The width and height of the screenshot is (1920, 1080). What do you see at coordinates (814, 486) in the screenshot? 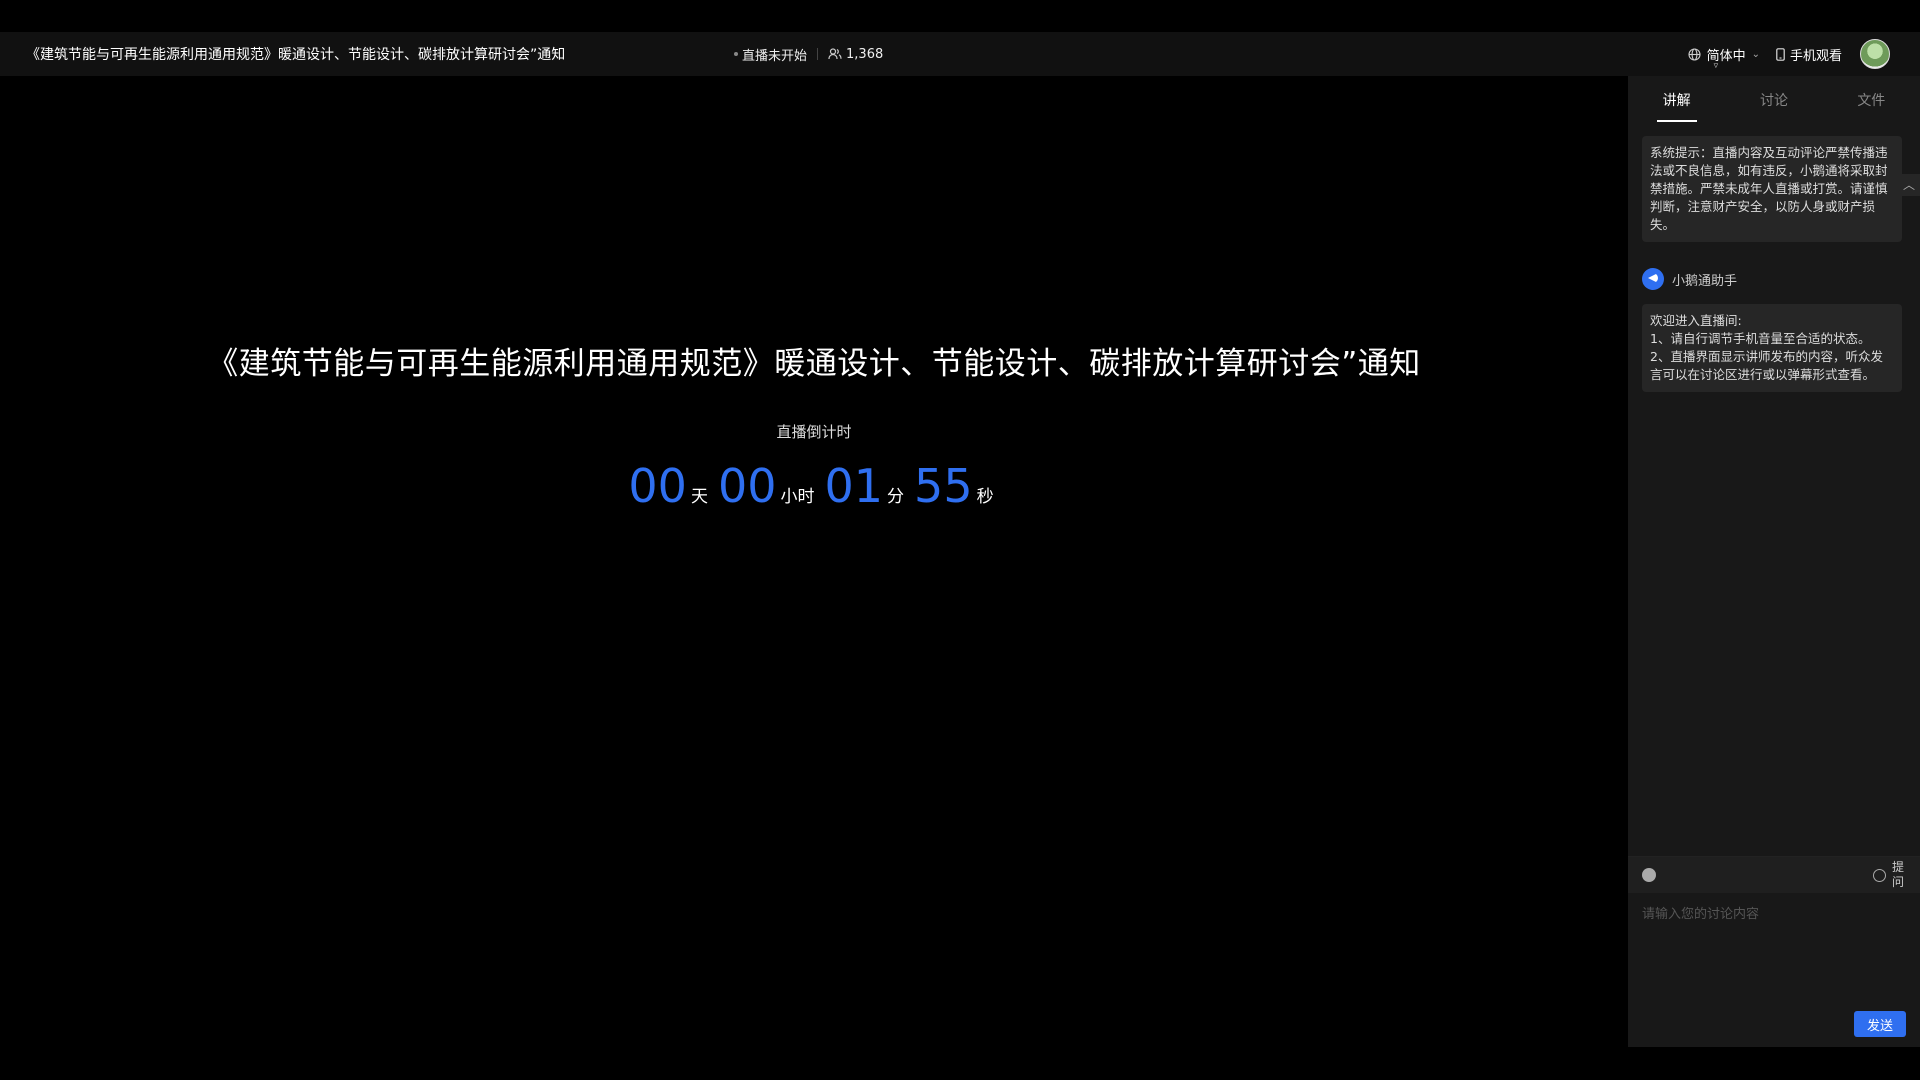
I see `countdown-timer: 00 天 00 小时 01 分 55 秒` at bounding box center [814, 486].